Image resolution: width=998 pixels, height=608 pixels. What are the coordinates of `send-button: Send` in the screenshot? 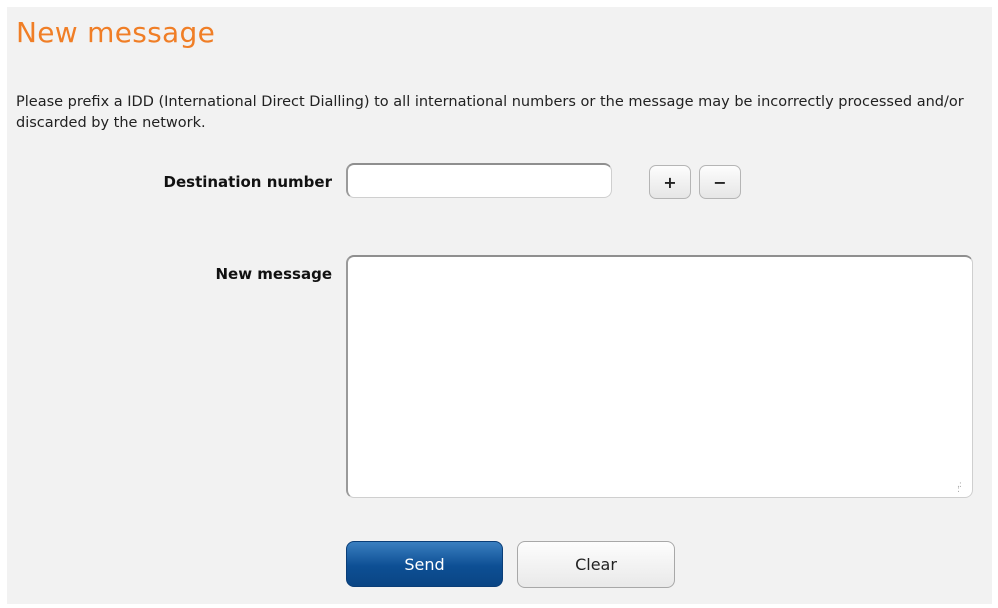 It's located at (424, 564).